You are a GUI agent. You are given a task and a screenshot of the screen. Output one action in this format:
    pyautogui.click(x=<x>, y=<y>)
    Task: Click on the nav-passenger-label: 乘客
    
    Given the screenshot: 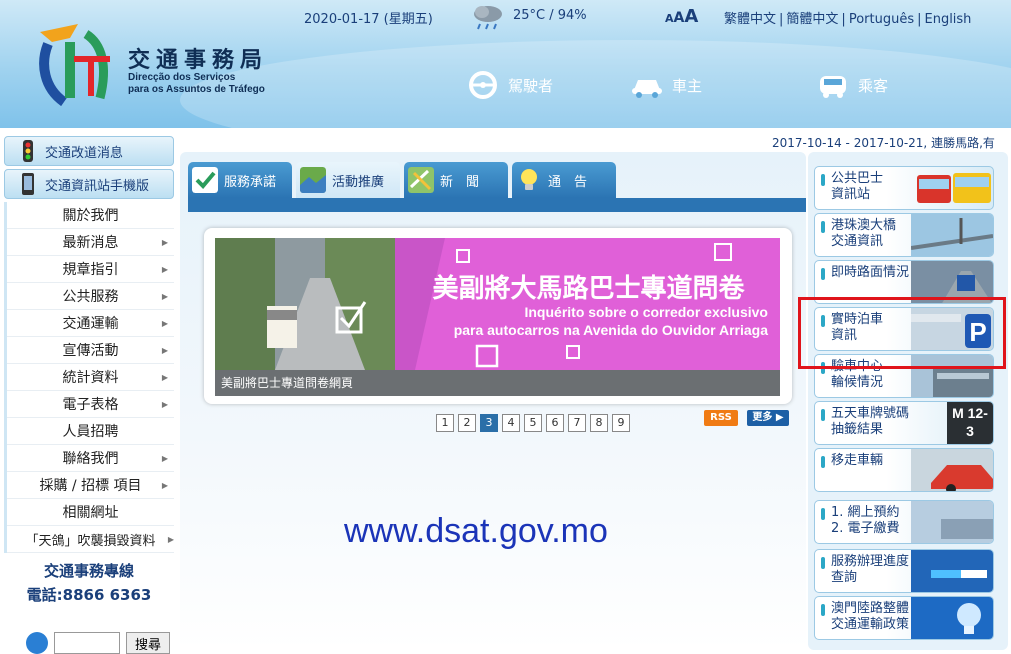 What is the action you would take?
    pyautogui.click(x=873, y=85)
    